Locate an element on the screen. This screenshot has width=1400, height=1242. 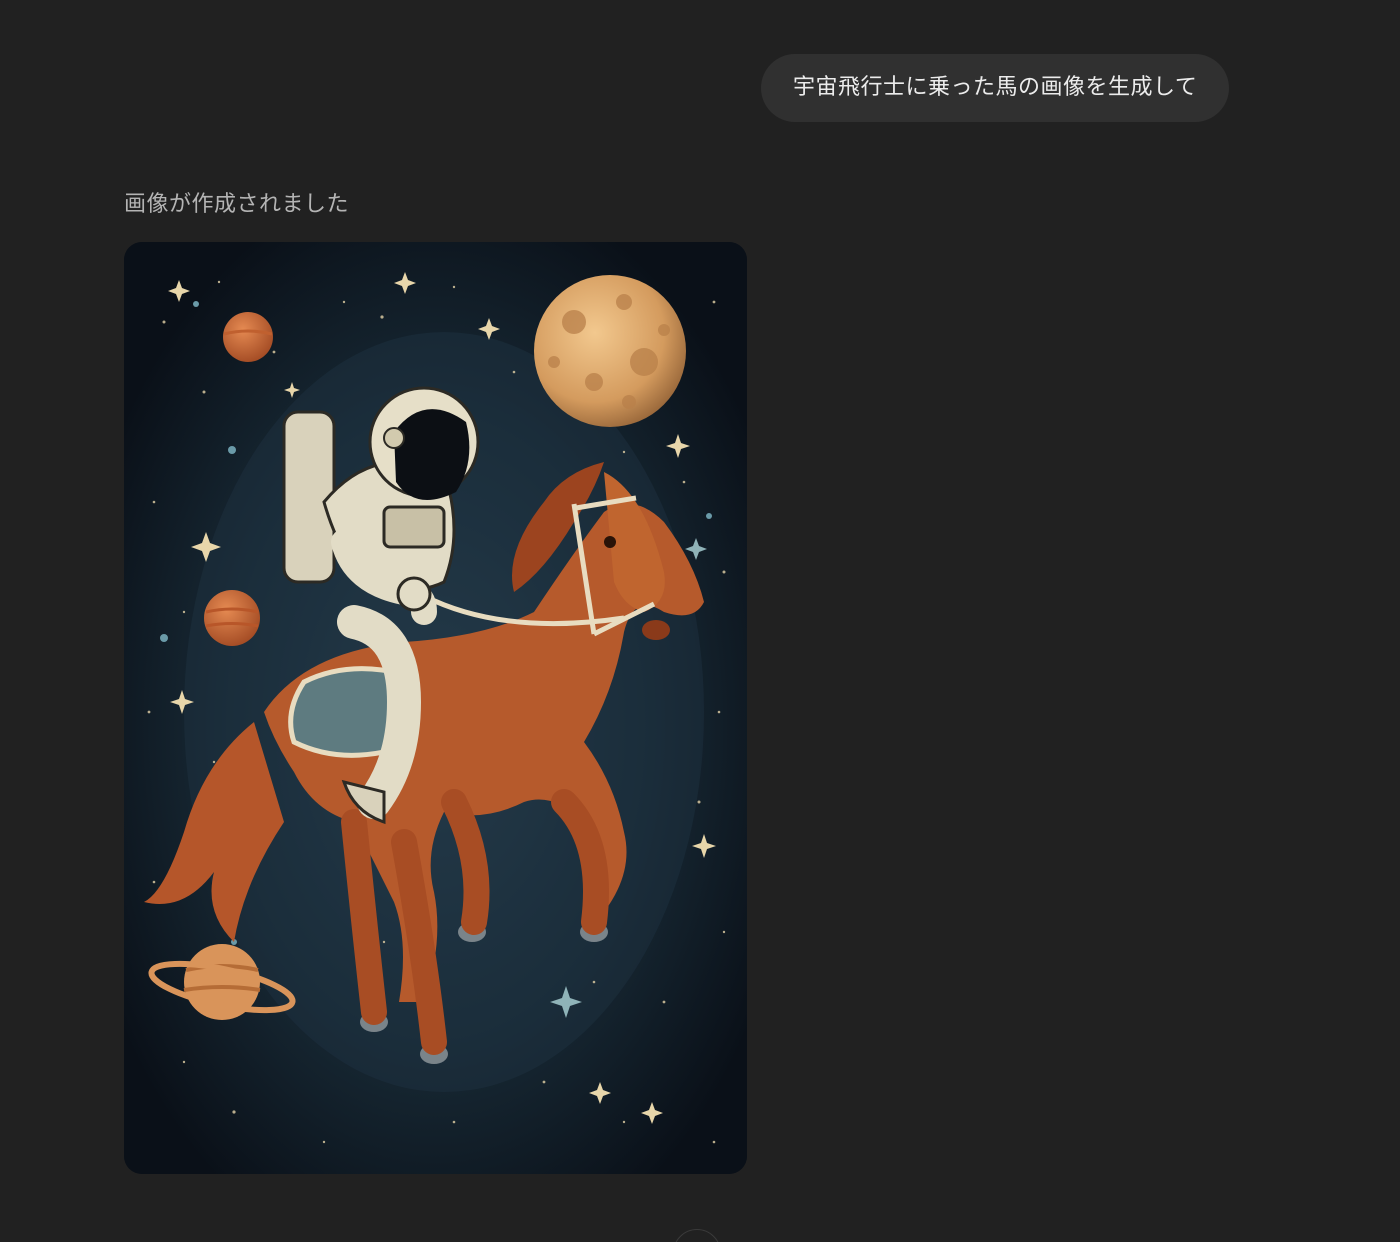
user-message-text: 宇宙飛行士に乗った馬の画像を生成して is located at coordinates (995, 87).